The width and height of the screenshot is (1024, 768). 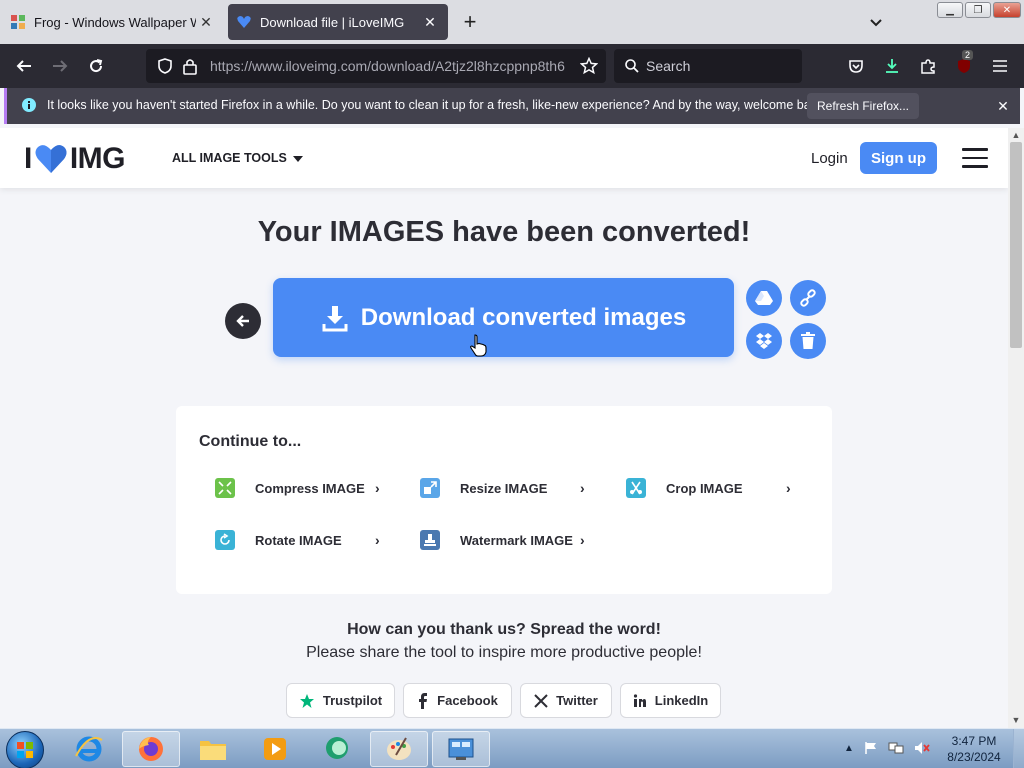 I want to click on clock-time: 3:47 PM, so click(x=974, y=741).